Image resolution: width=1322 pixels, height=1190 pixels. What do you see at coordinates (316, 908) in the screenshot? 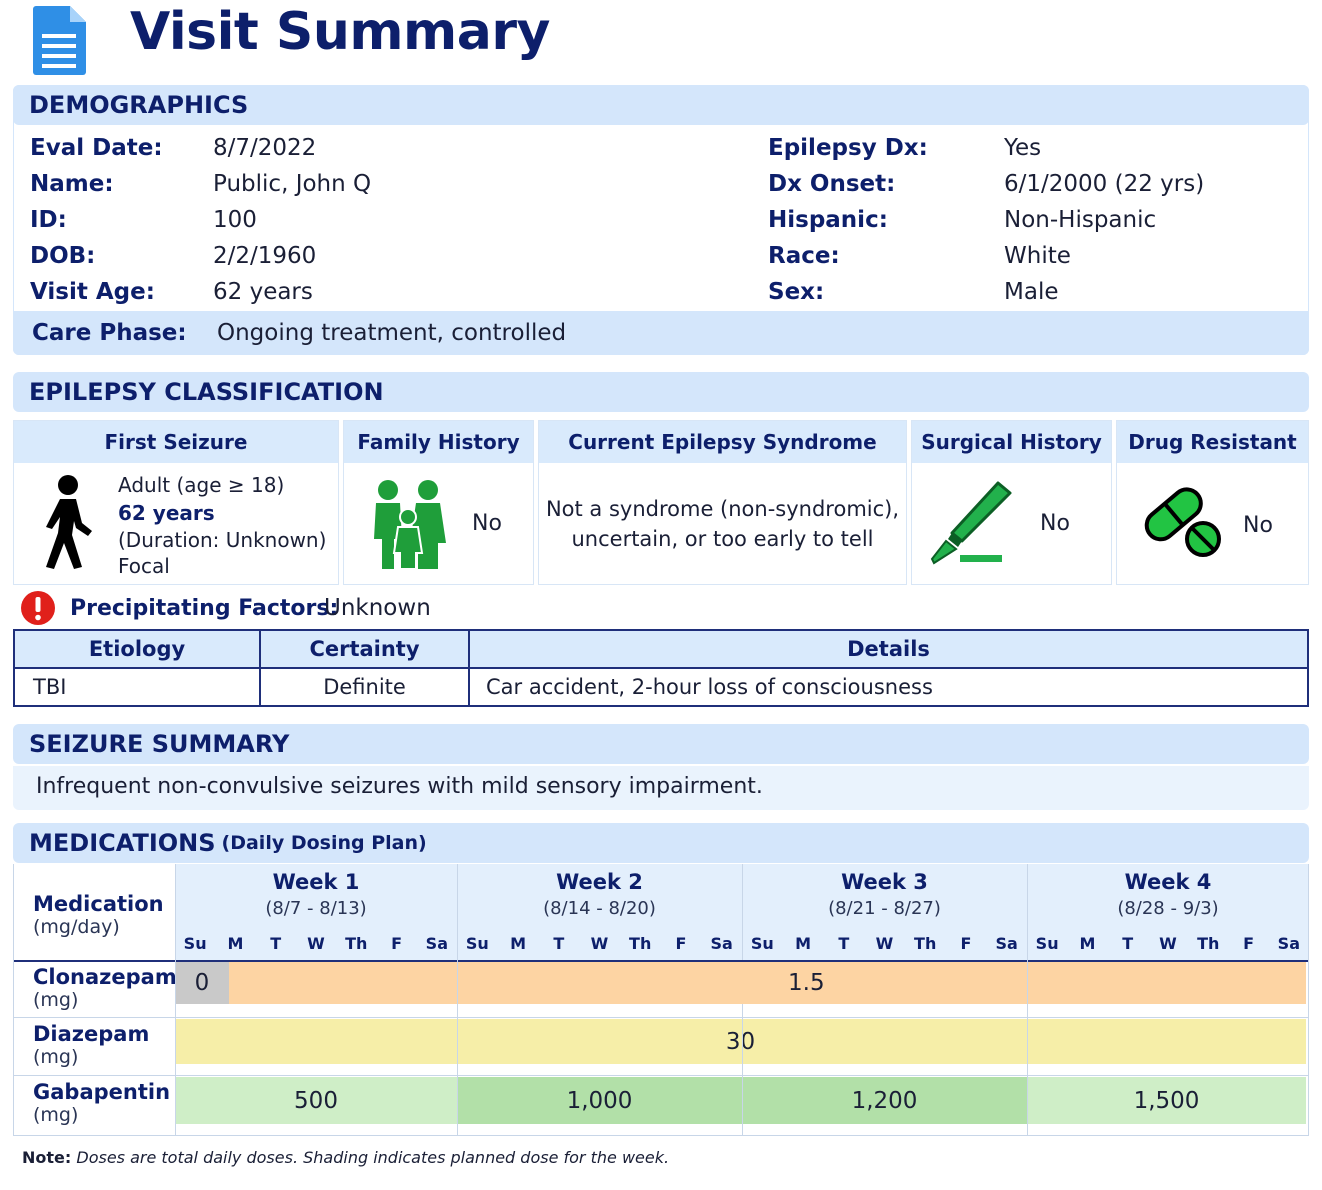
I see `week-1-range: (8/7 - 8/13)` at bounding box center [316, 908].